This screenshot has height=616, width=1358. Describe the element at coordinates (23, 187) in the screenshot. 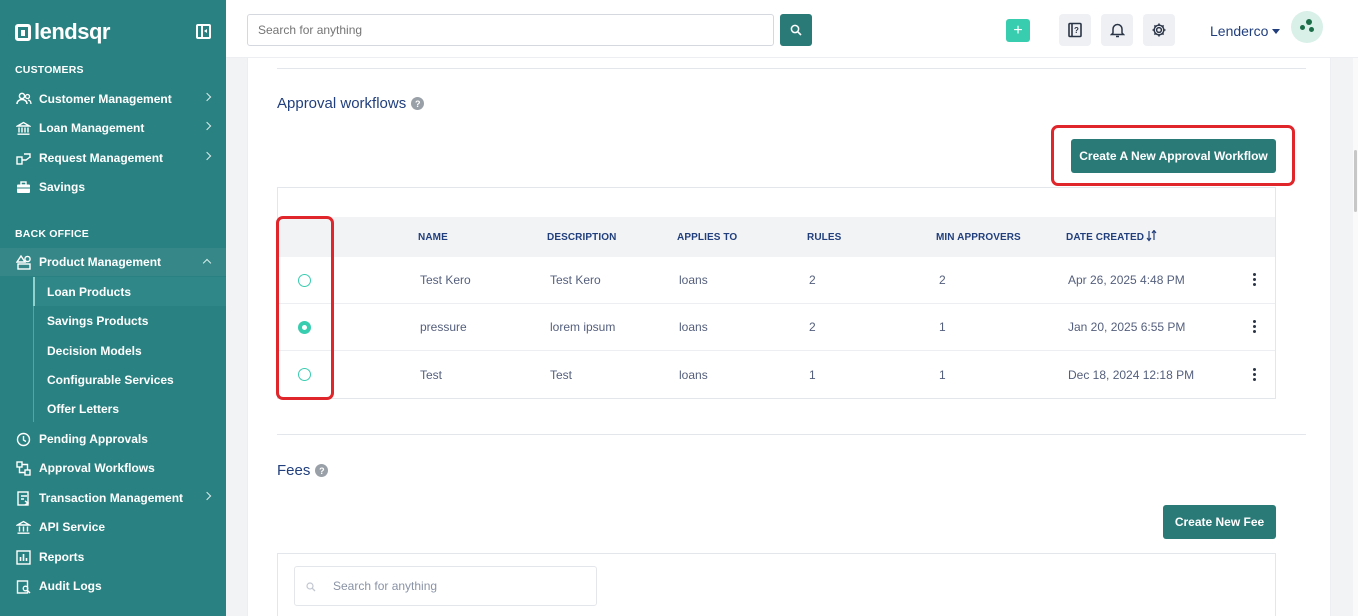

I see `briefcase-icon` at that location.